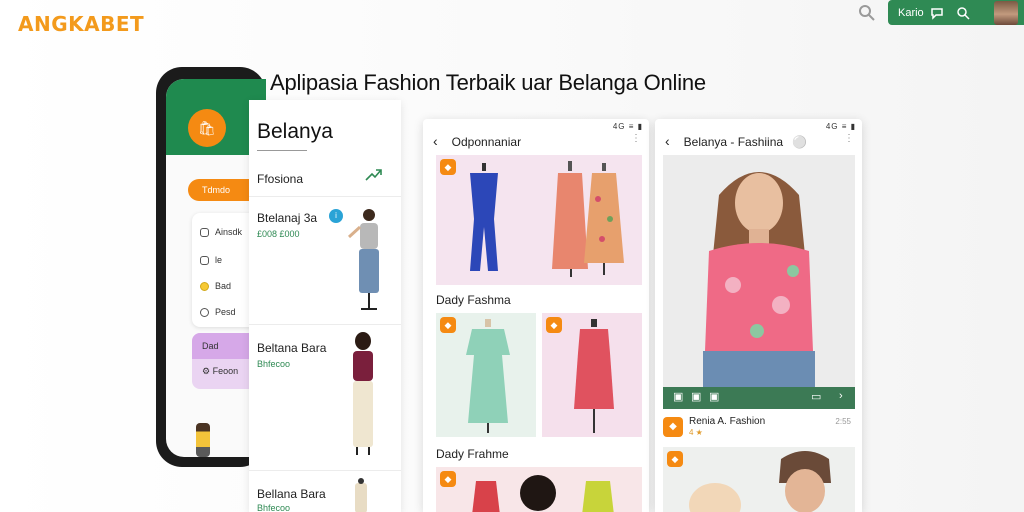  I want to click on coin-icon, so click(204, 287).